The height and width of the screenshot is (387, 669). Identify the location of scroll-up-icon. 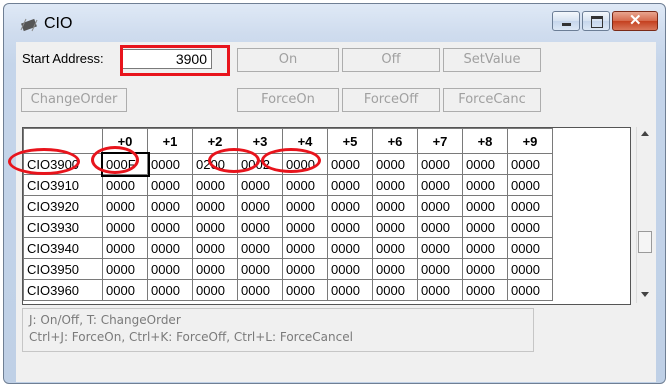
(645, 133).